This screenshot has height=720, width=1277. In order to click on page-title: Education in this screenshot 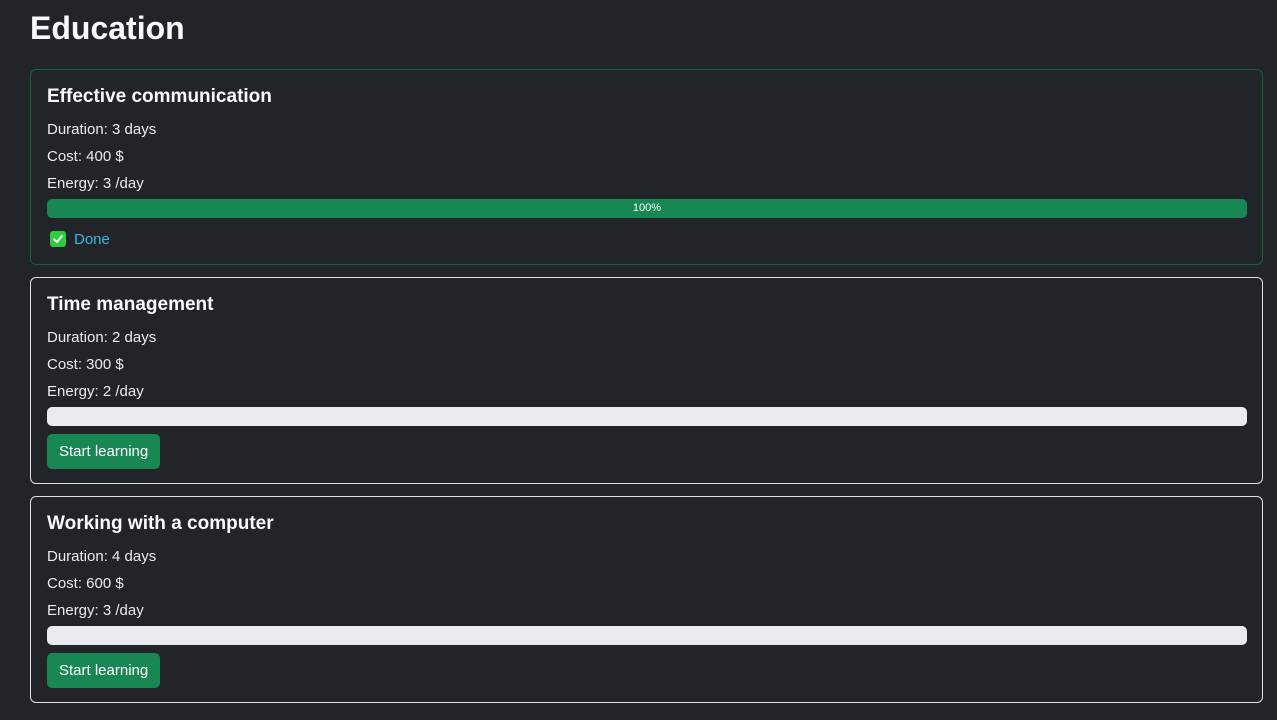, I will do `click(107, 28)`.